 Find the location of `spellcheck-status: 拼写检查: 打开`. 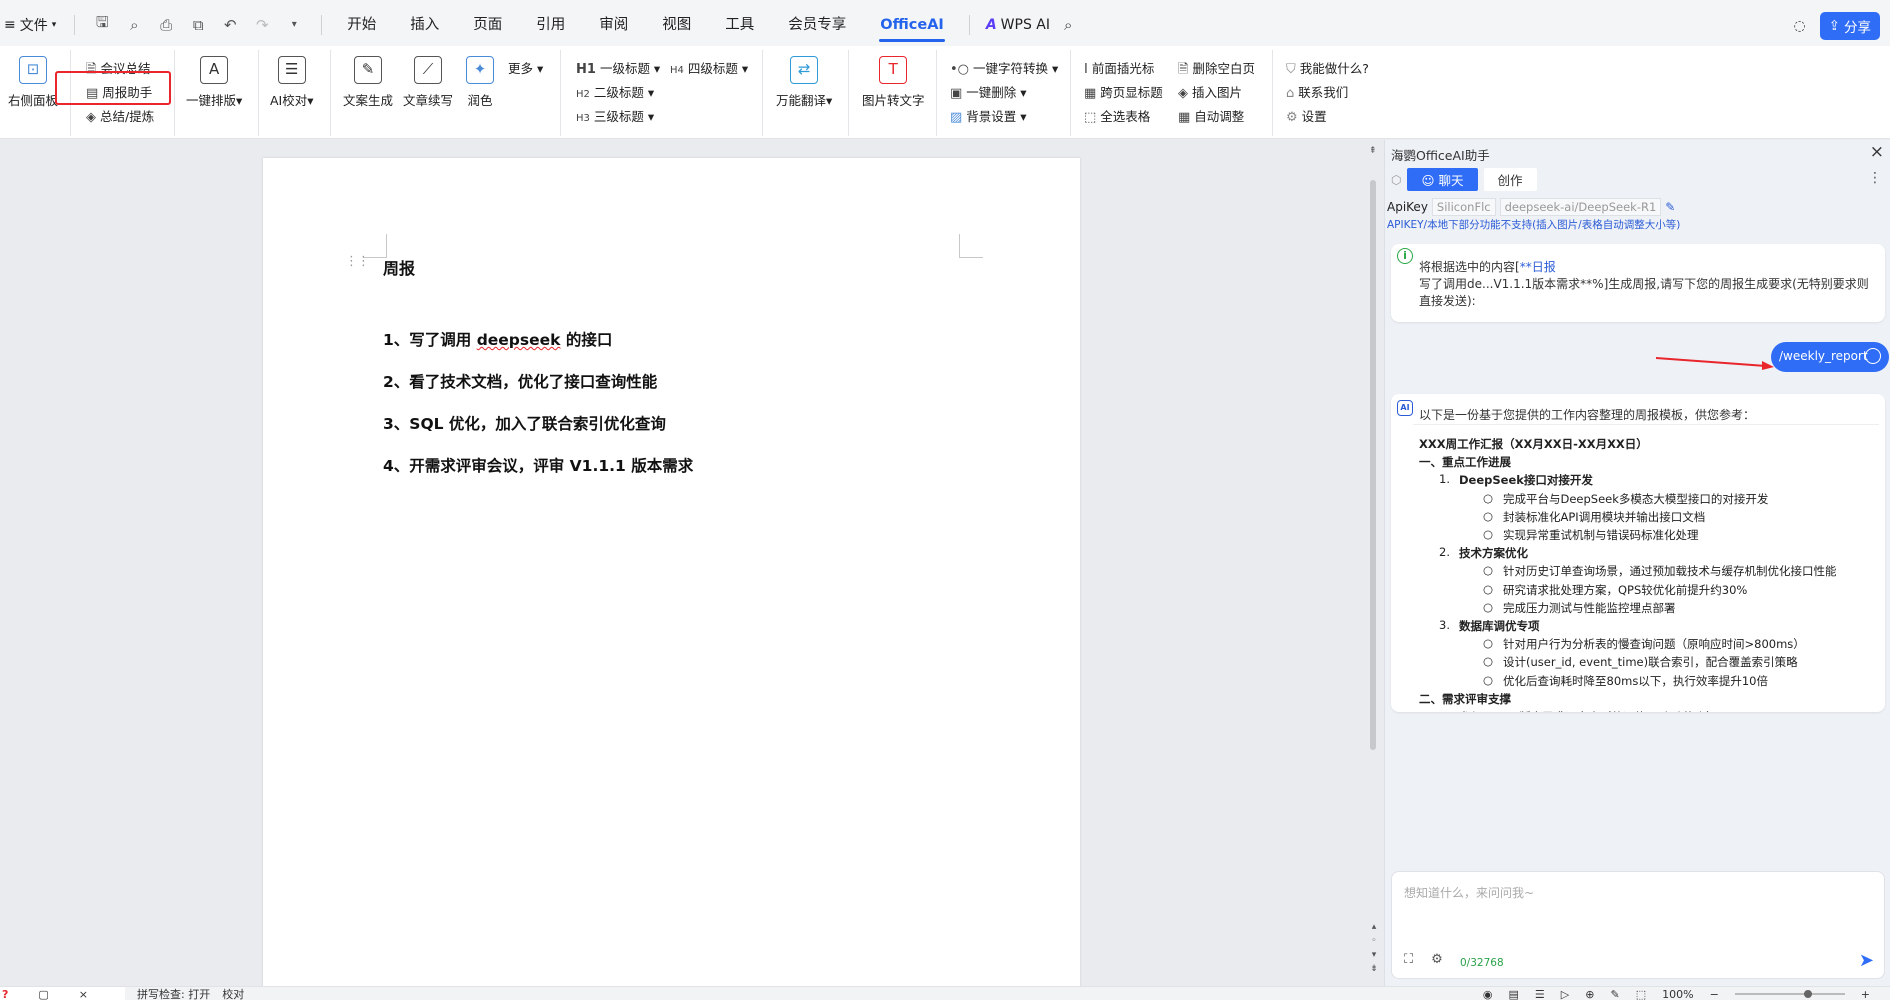

spellcheck-status: 拼写检查: 打开 is located at coordinates (173, 993).